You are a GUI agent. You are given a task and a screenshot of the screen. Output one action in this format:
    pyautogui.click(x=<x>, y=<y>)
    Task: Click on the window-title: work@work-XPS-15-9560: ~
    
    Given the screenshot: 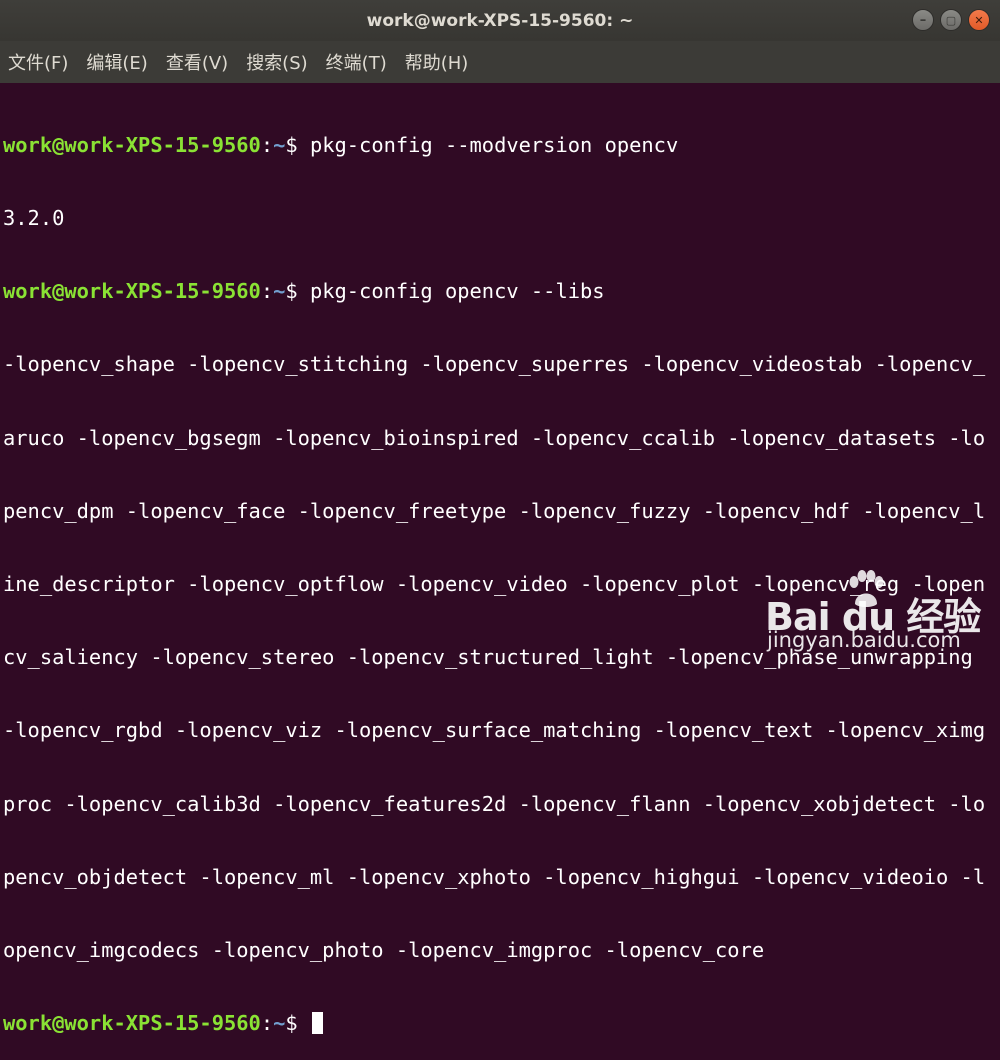 What is the action you would take?
    pyautogui.click(x=500, y=20)
    